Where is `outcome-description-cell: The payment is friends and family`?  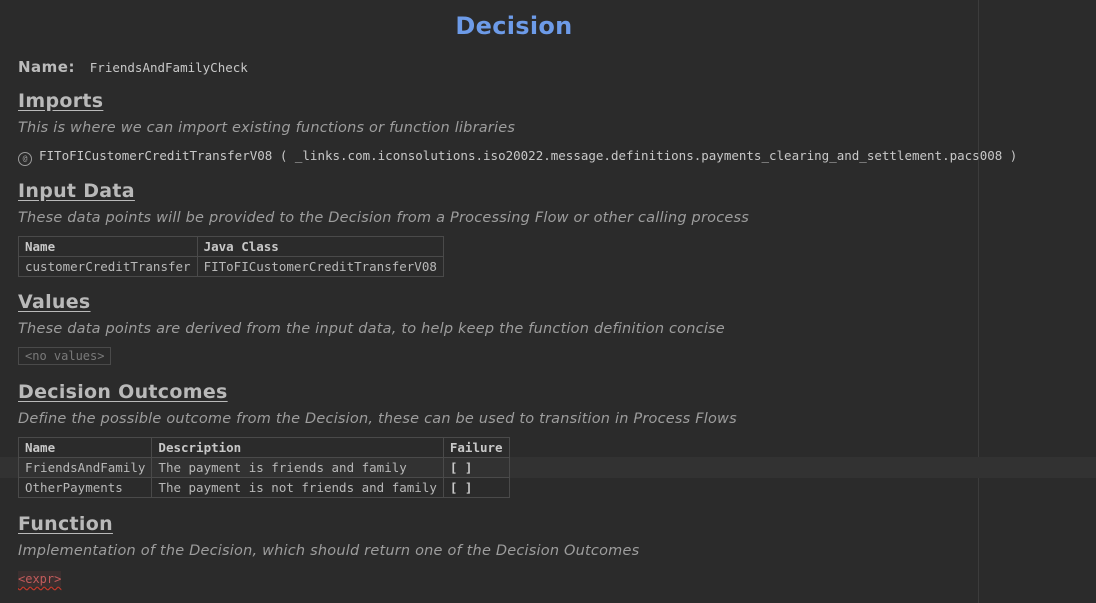
outcome-description-cell: The payment is friends and family is located at coordinates (297, 467).